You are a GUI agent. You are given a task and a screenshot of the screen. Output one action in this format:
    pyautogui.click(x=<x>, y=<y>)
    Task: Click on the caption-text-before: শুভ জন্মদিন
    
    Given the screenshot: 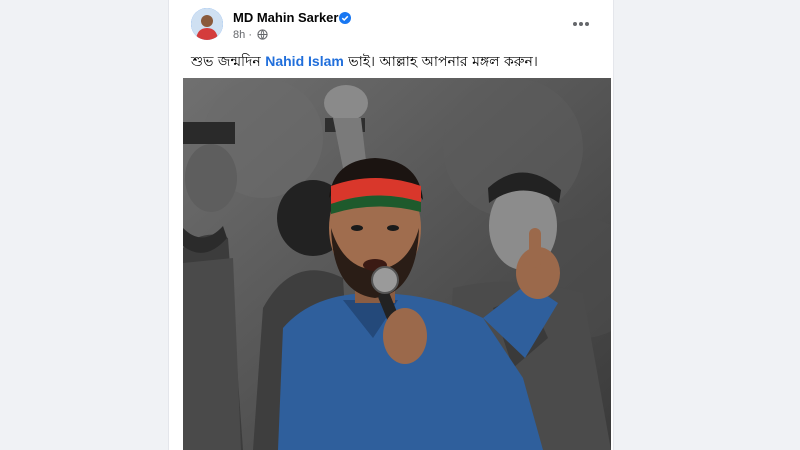 What is the action you would take?
    pyautogui.click(x=228, y=62)
    